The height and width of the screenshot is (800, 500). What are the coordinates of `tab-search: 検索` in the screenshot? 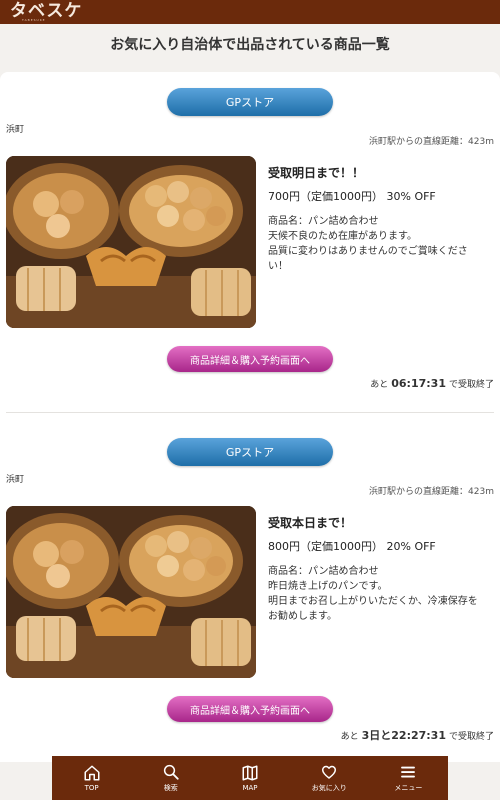 It's located at (170, 778).